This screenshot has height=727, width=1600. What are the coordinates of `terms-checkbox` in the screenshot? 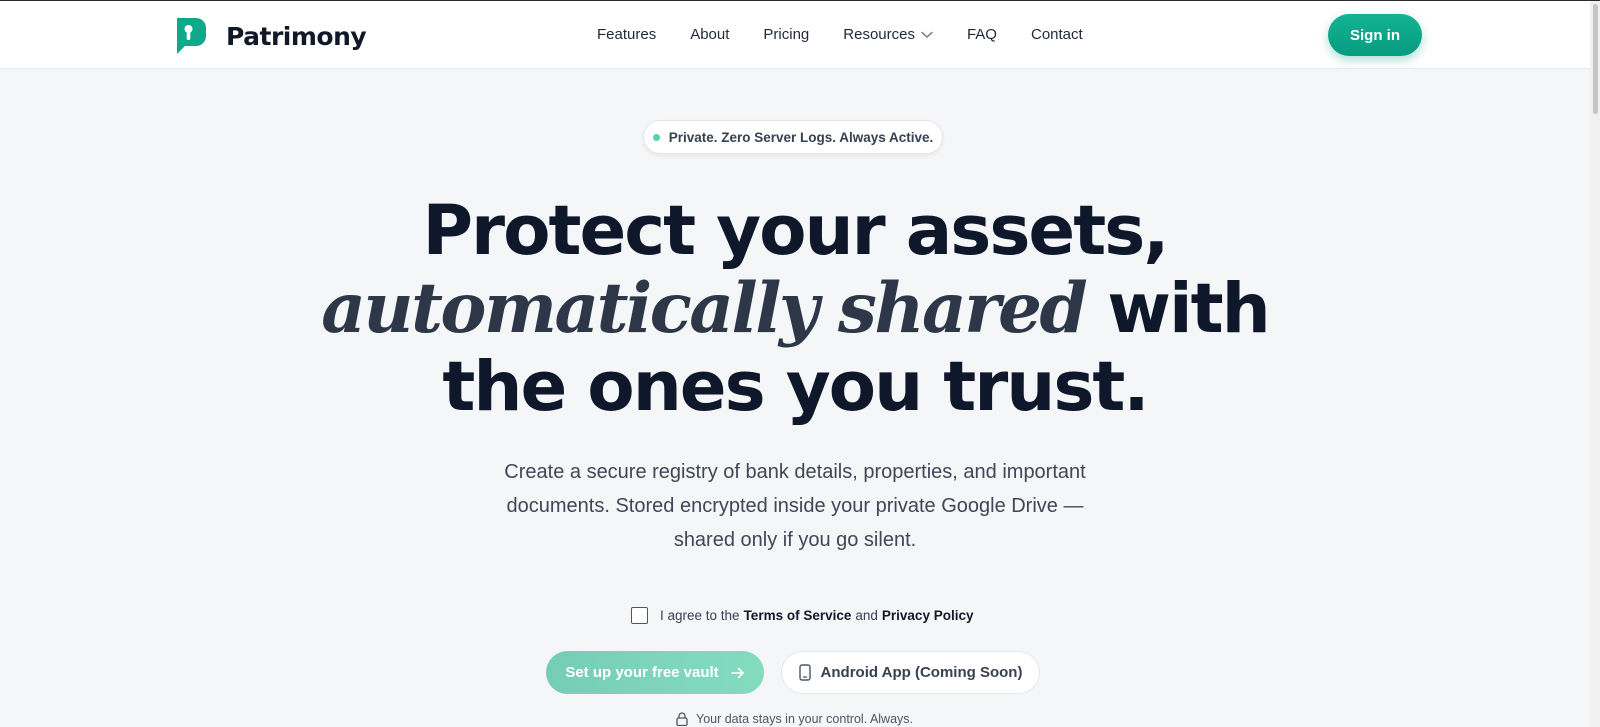 It's located at (639, 615).